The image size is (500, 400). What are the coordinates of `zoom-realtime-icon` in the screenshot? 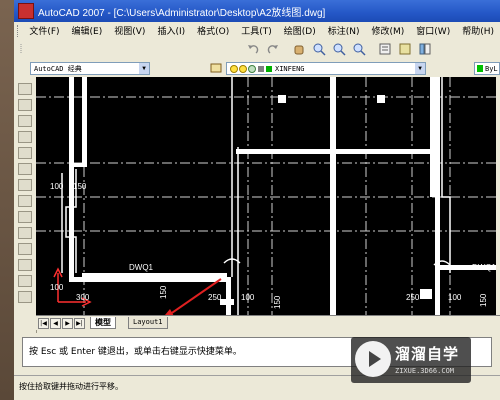 It's located at (319, 49).